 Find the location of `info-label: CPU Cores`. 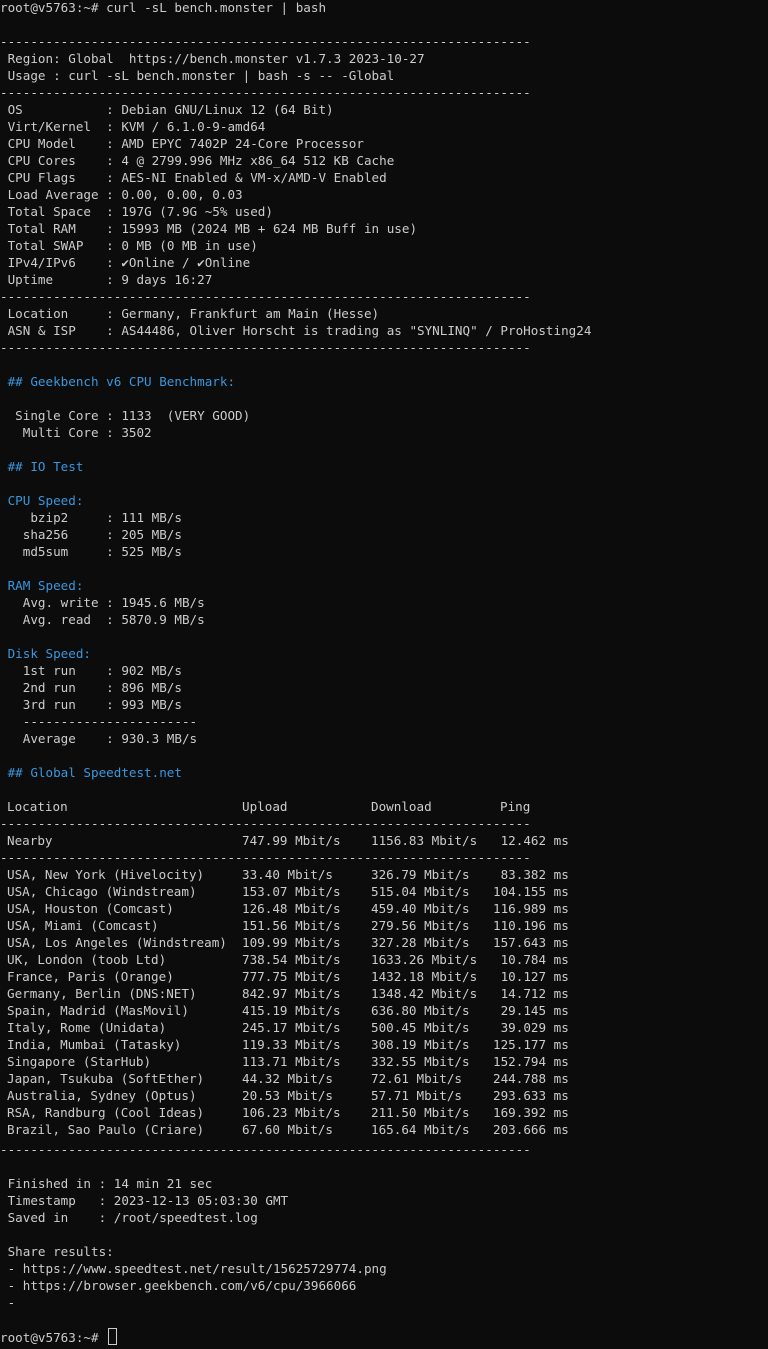

info-label: CPU Cores is located at coordinates (53, 160).